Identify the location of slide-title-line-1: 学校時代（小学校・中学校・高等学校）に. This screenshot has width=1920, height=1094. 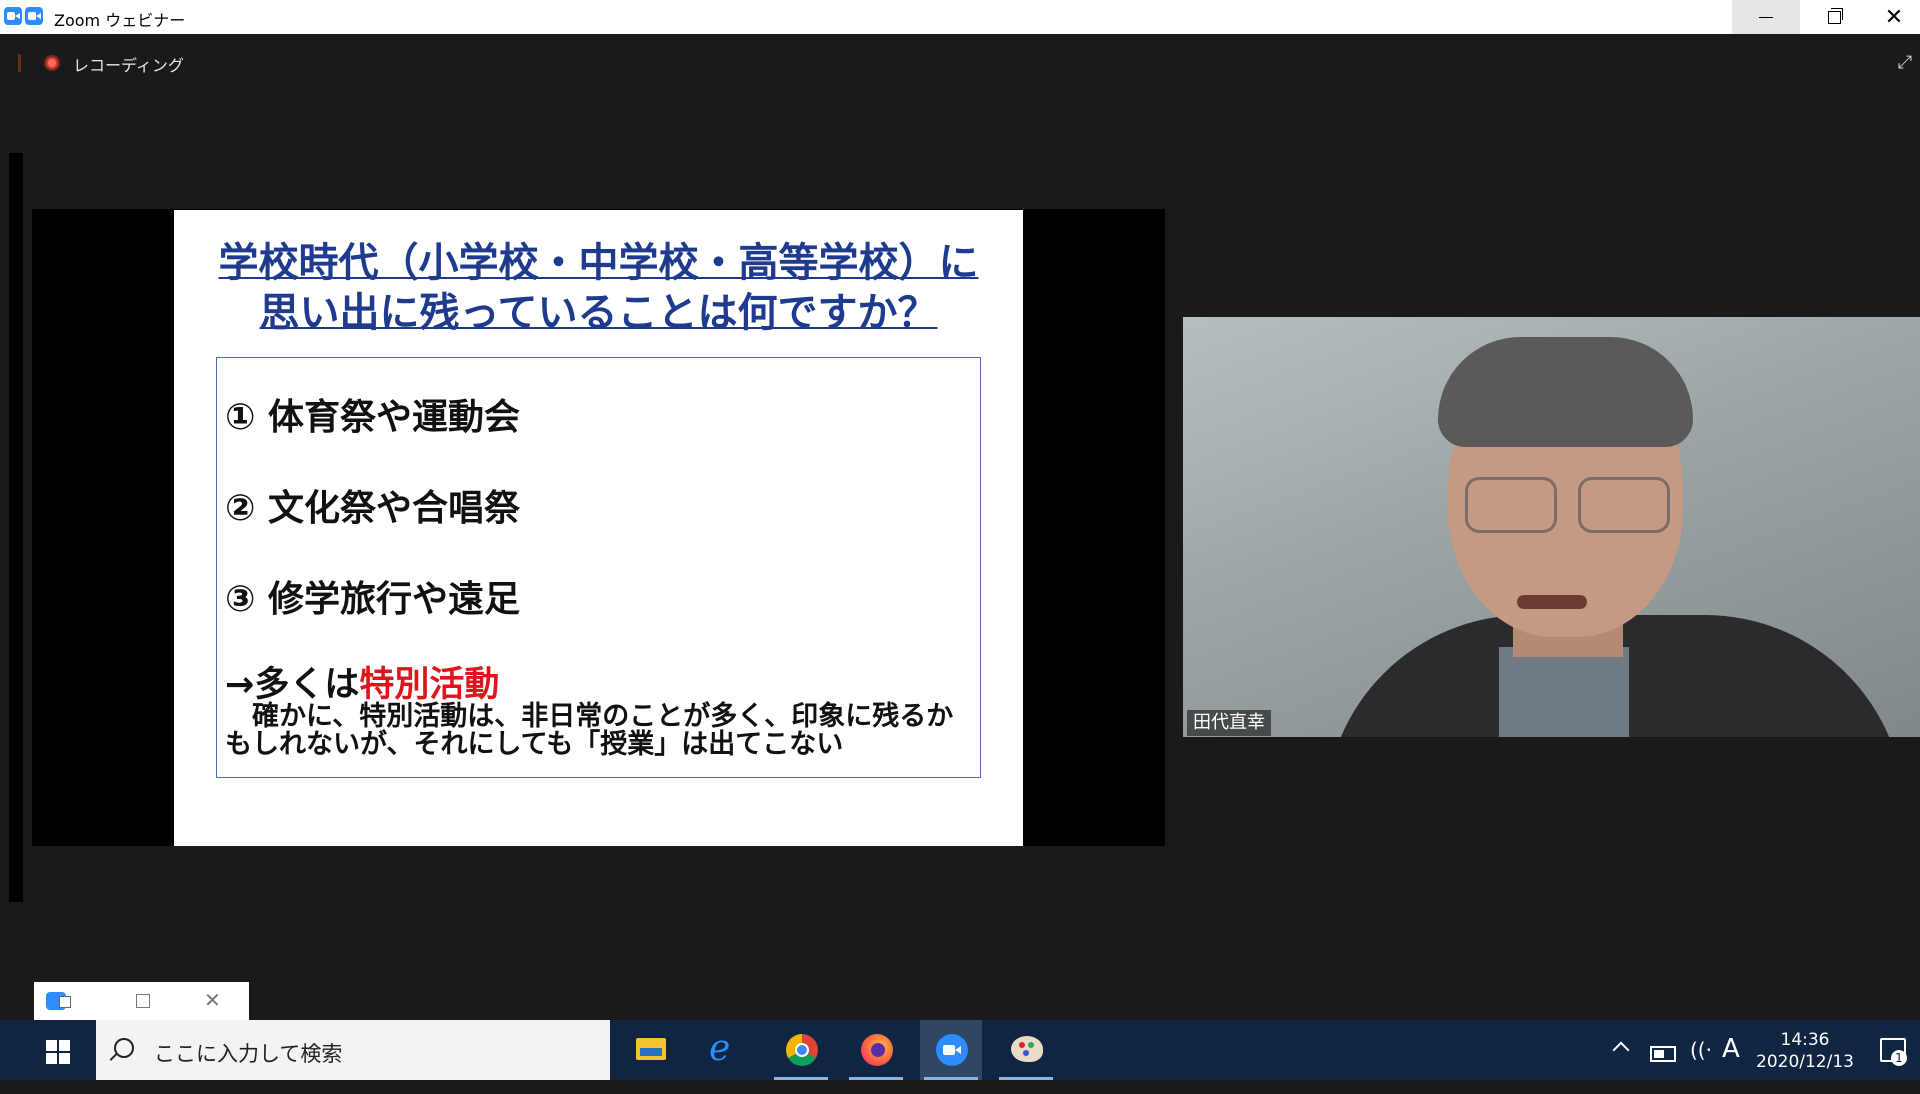
(598, 263).